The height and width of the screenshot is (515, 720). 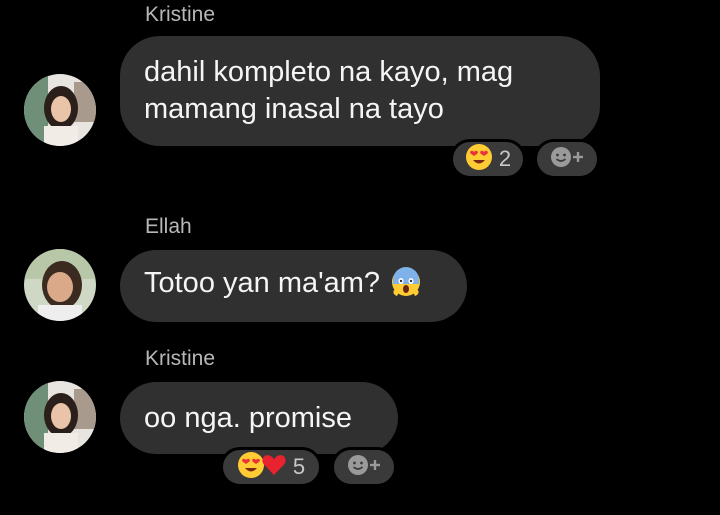 What do you see at coordinates (479, 159) in the screenshot?
I see `heart-eyes-emoji` at bounding box center [479, 159].